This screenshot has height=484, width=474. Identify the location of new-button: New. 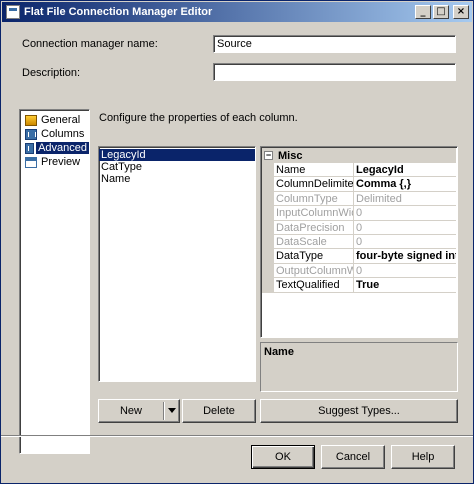
(139, 411).